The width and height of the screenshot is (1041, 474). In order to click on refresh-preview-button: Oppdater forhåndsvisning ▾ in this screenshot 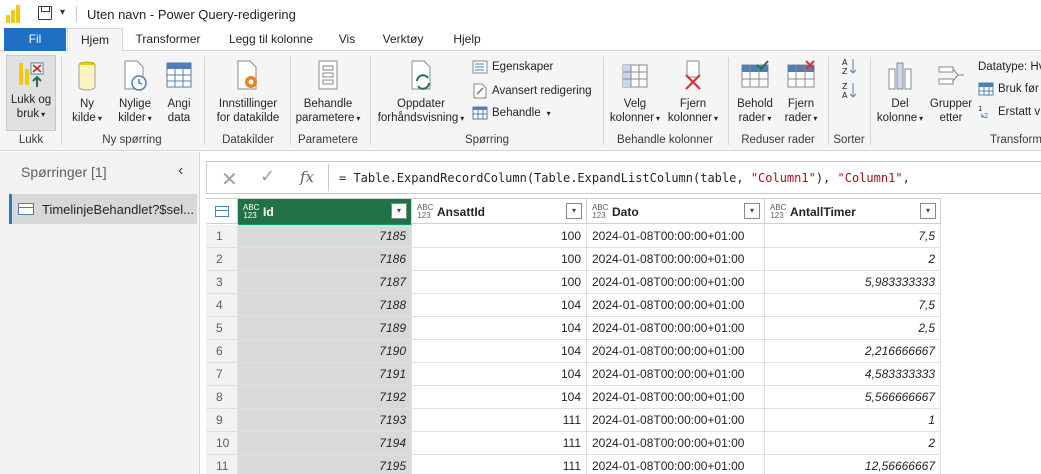, I will do `click(421, 90)`.